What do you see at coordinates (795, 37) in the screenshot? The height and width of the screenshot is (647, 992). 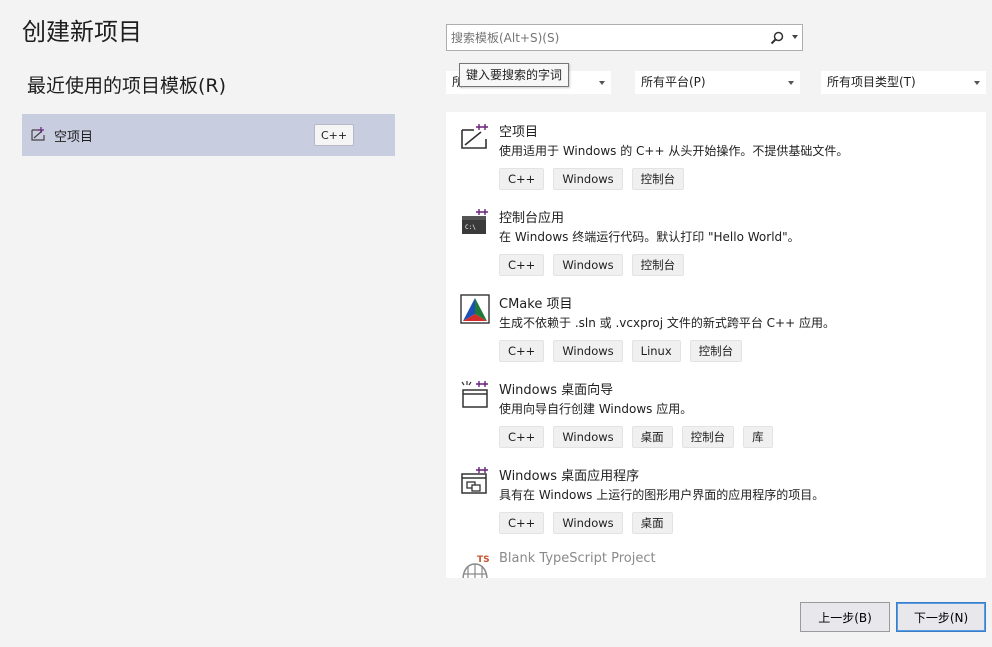 I see `search-options-chevron-icon` at bounding box center [795, 37].